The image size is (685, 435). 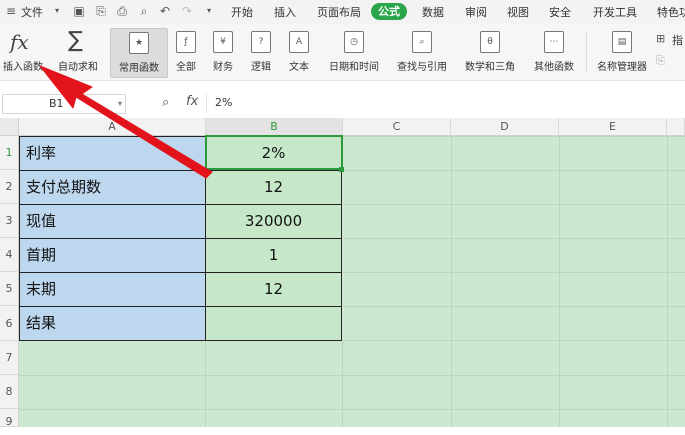 I want to click on finance-button: ¥ 财务, so click(x=223, y=52).